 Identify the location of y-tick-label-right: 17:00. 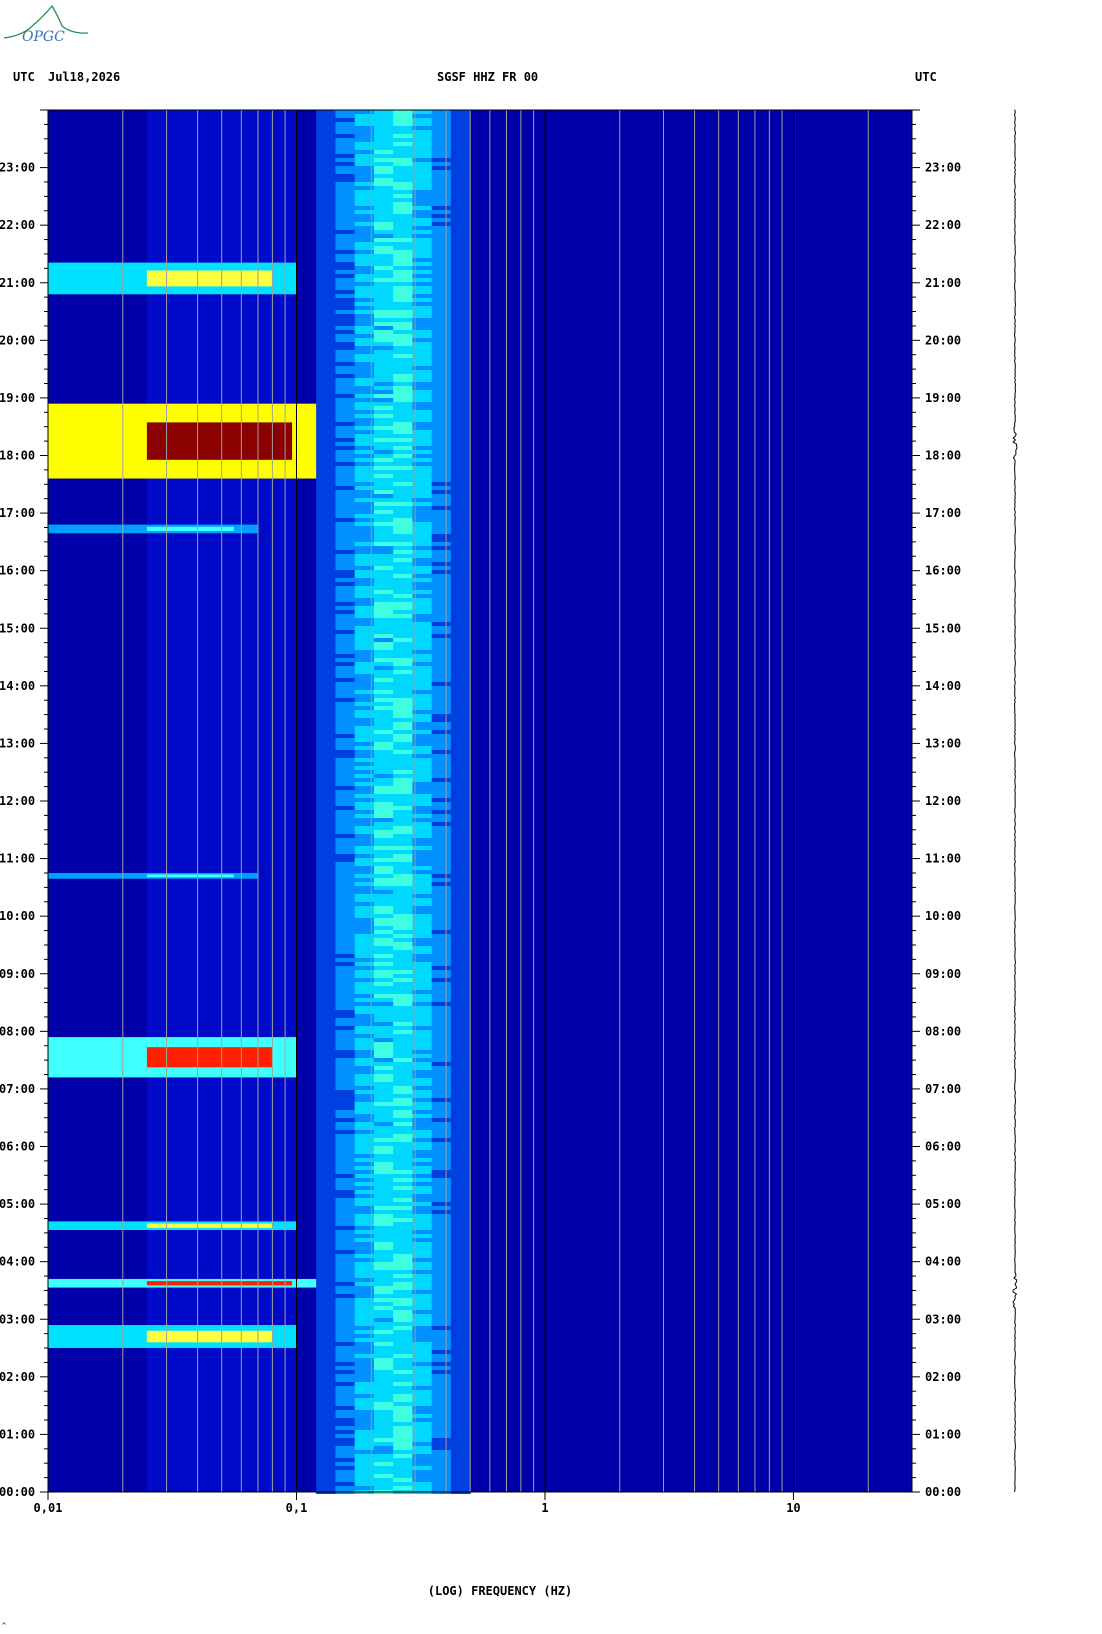
(943, 513).